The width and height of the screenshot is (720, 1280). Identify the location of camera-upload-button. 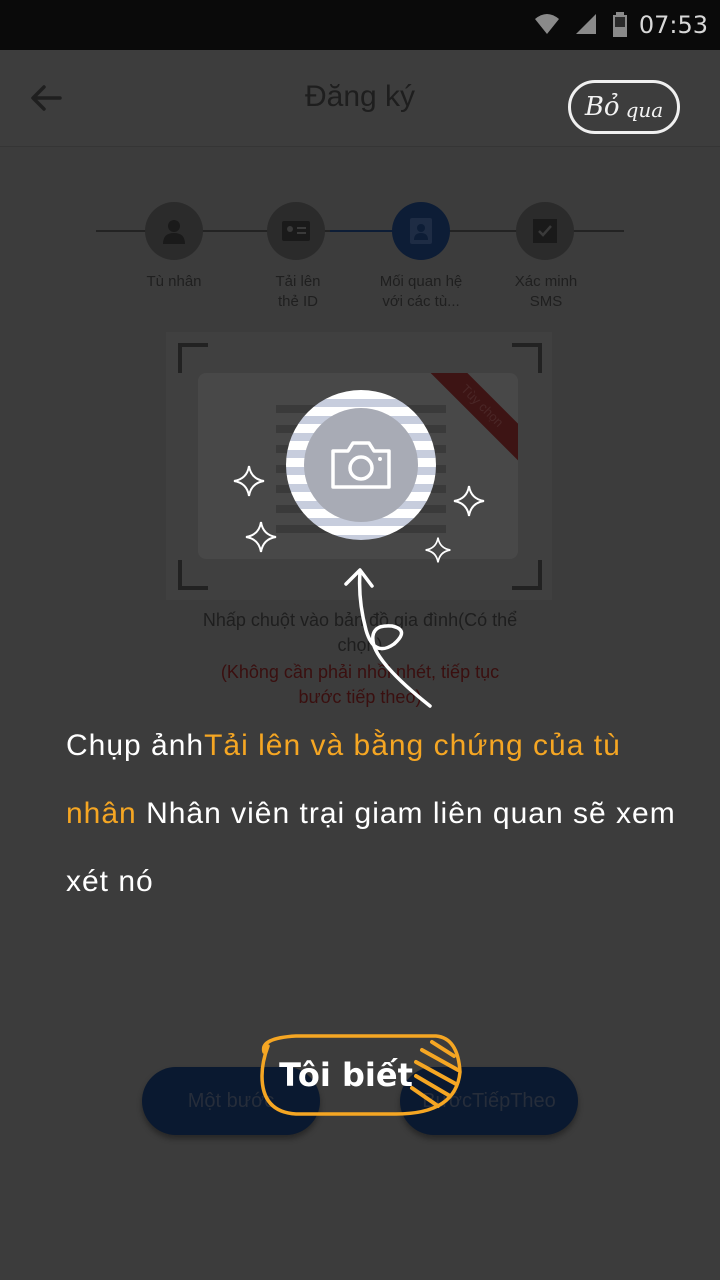
(361, 465).